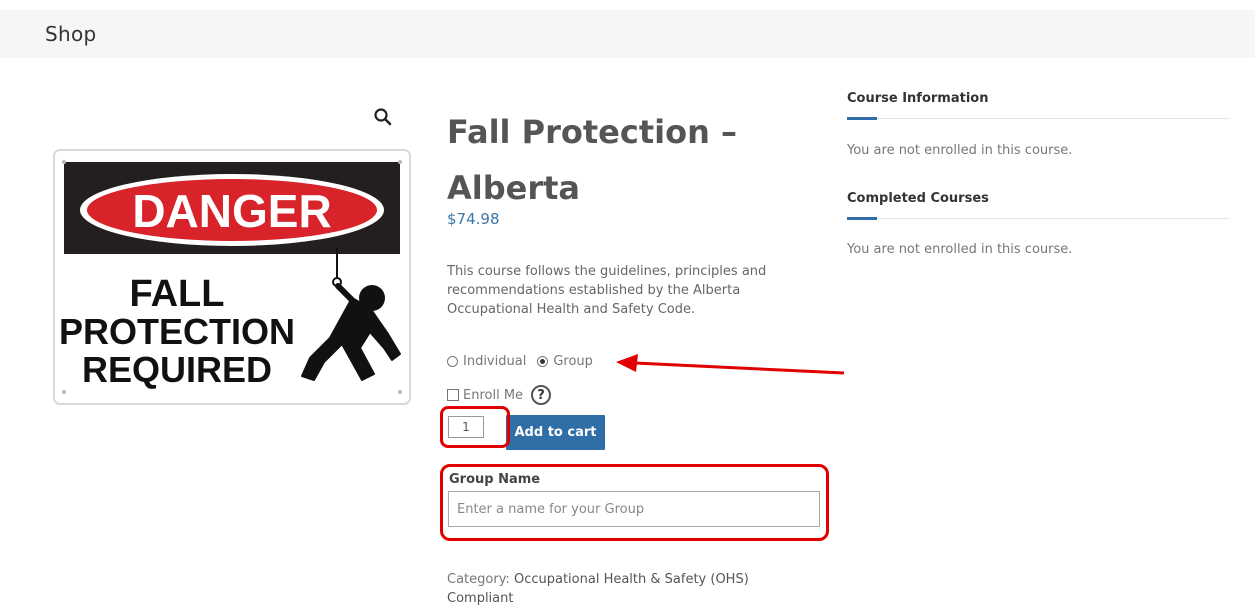  What do you see at coordinates (573, 361) in the screenshot?
I see `group-label: Group` at bounding box center [573, 361].